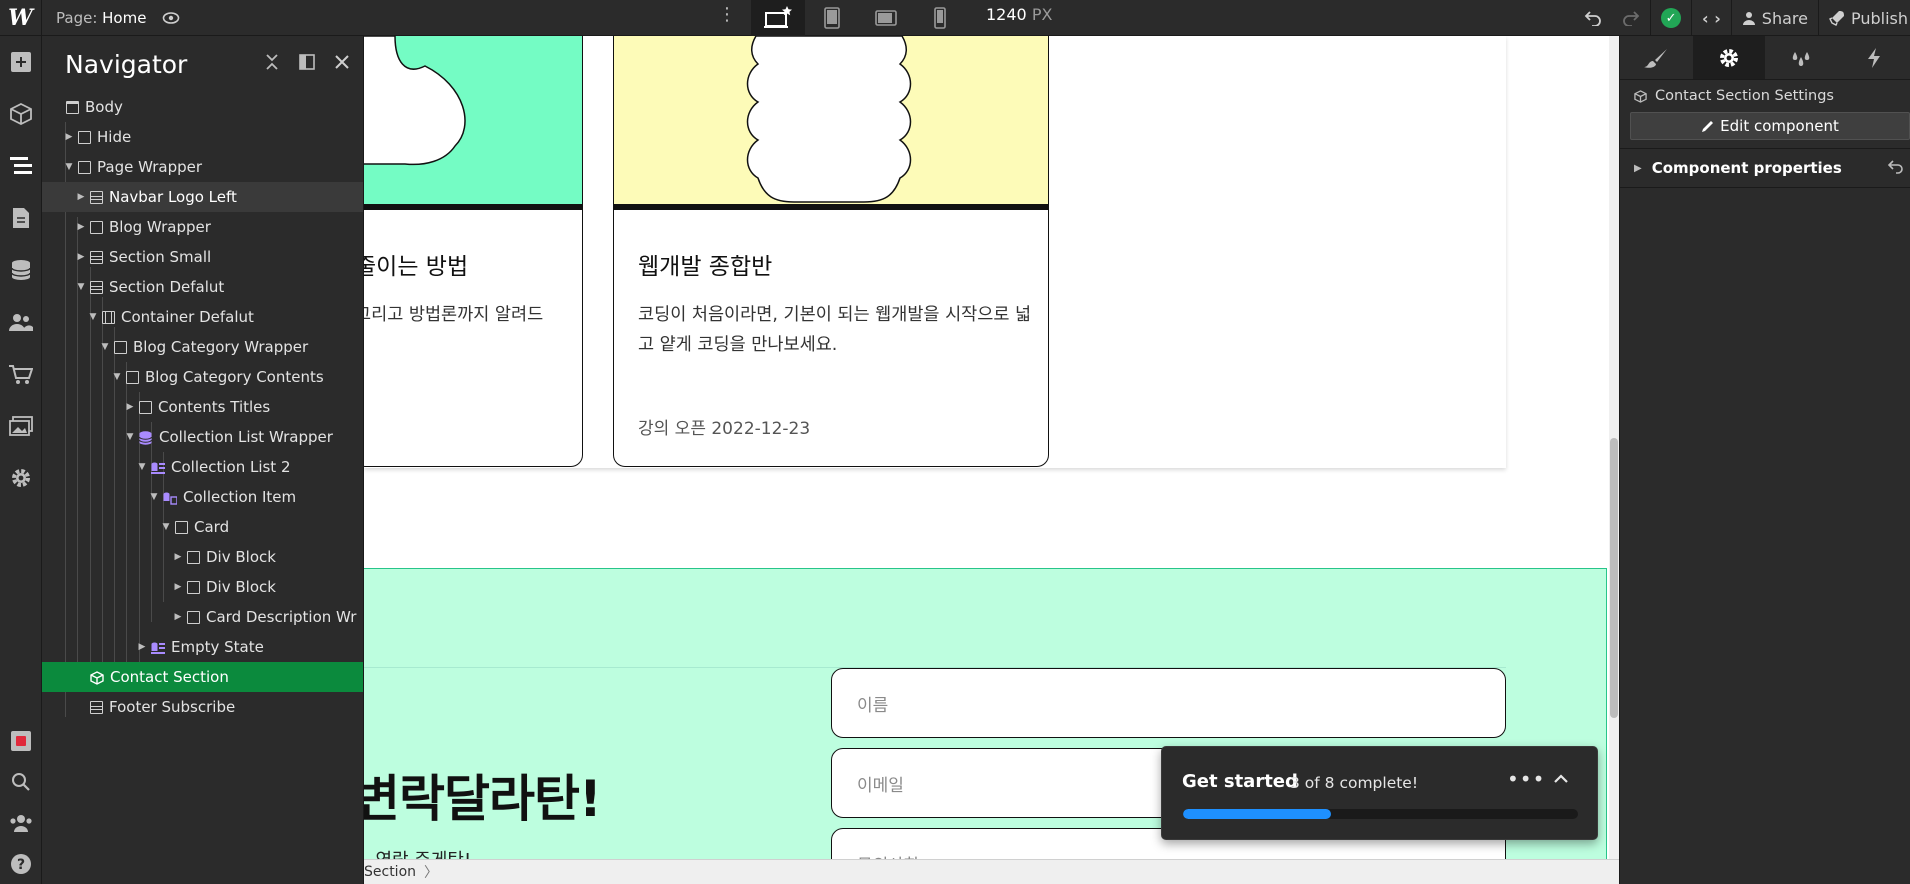 Image resolution: width=1910 pixels, height=884 pixels. Describe the element at coordinates (1257, 814) in the screenshot. I see `progress-fill` at that location.